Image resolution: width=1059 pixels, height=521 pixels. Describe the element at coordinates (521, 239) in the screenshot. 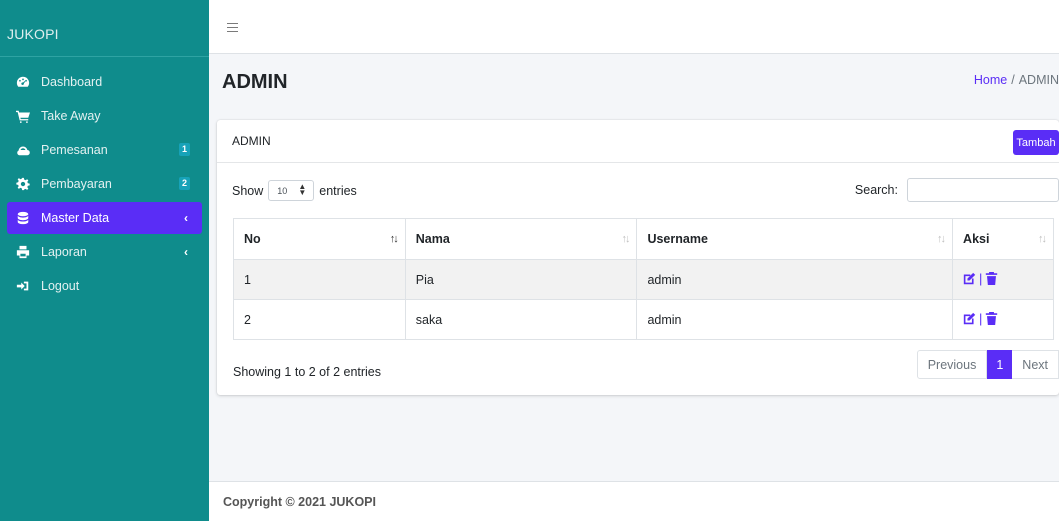

I see `column-header-nama: Nama ↑↓` at that location.